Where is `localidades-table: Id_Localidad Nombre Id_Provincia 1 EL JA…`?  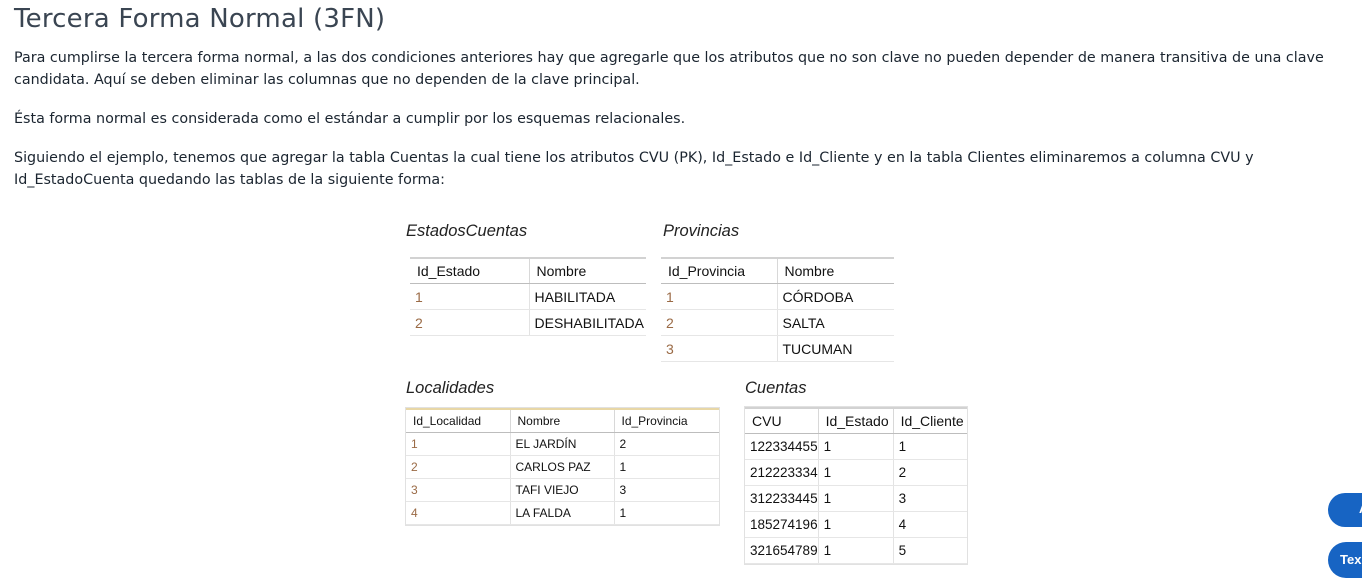
localidades-table: Id_Localidad Nombre Id_Provincia 1 EL JA… is located at coordinates (562, 466).